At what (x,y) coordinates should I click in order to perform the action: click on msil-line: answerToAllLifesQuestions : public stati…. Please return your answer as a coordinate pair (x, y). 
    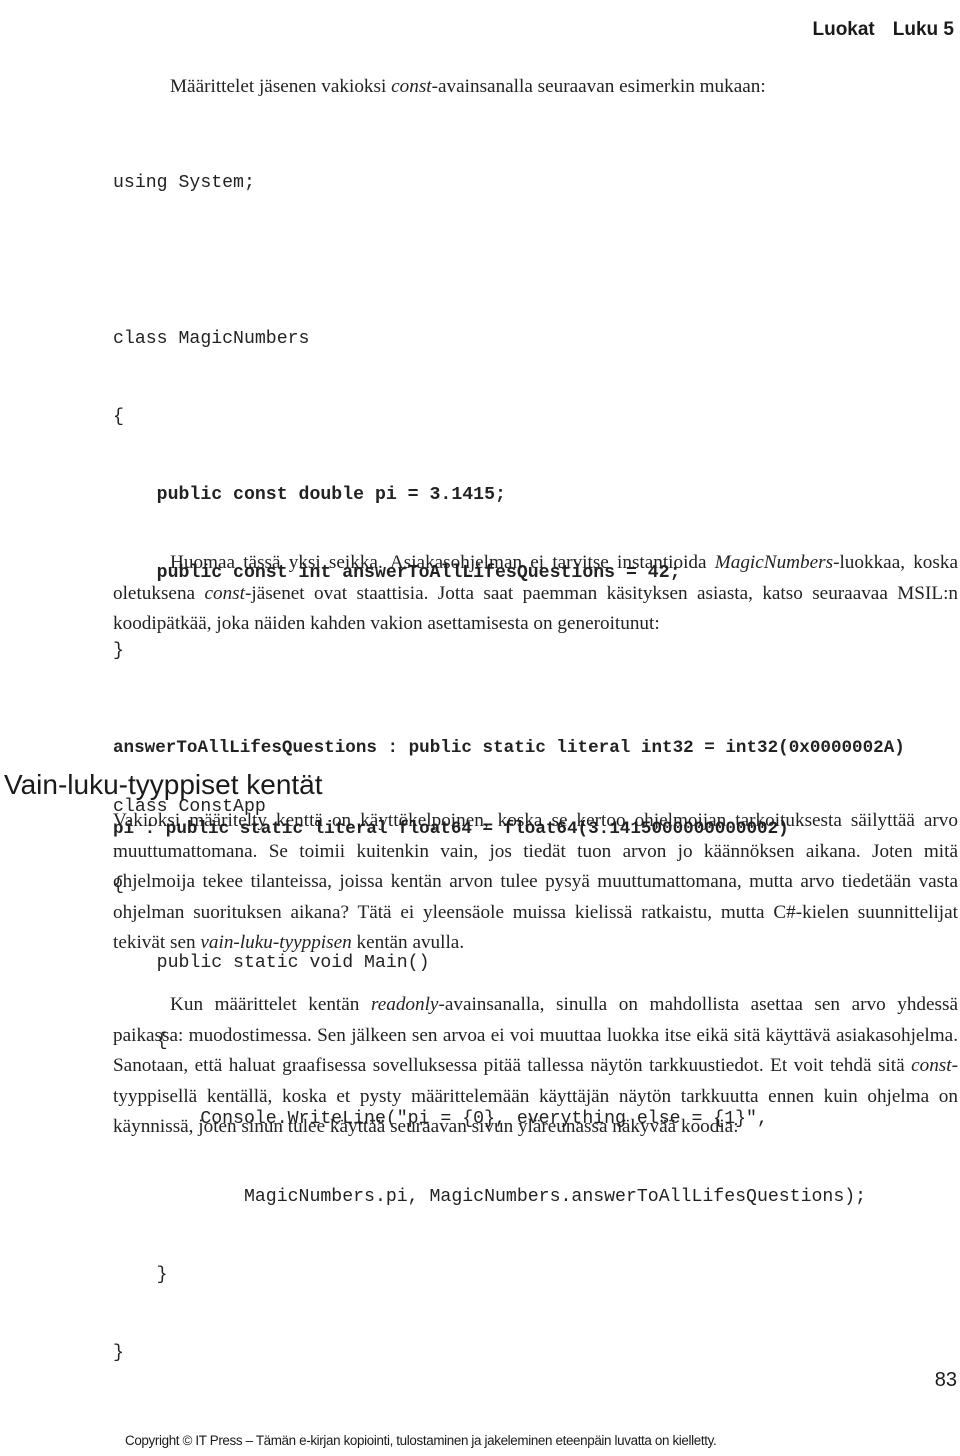
    Looking at the image, I should click on (509, 748).